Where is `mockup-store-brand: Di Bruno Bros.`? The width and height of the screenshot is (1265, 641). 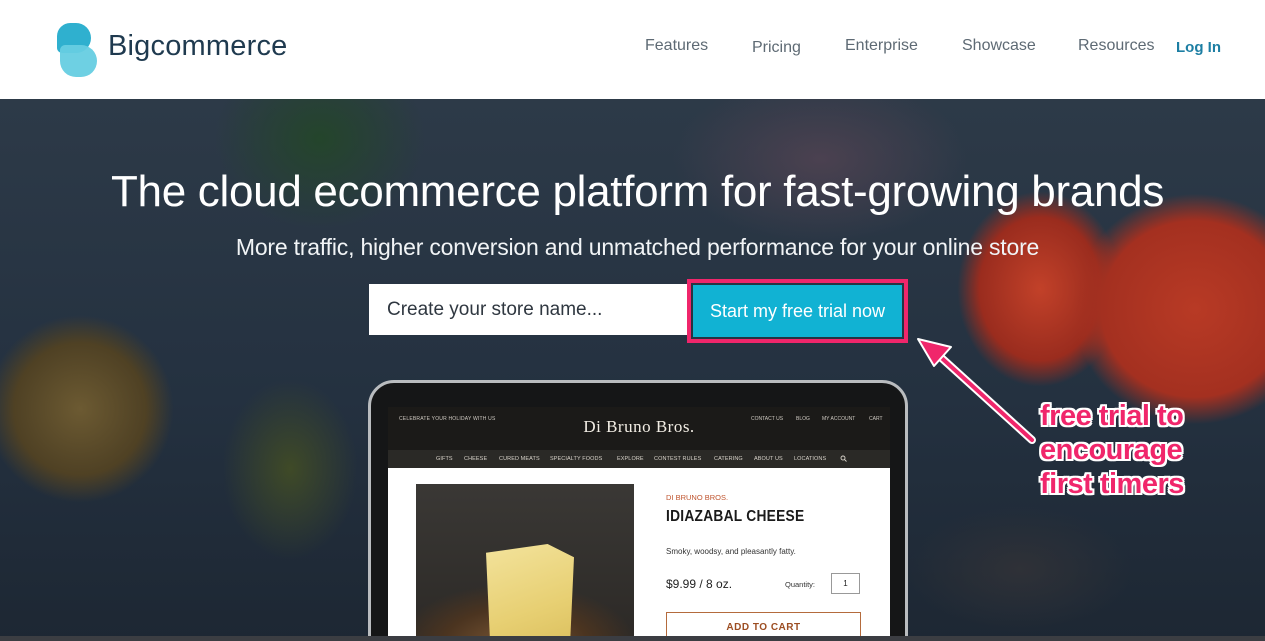
mockup-store-brand: Di Bruno Bros. is located at coordinates (639, 426).